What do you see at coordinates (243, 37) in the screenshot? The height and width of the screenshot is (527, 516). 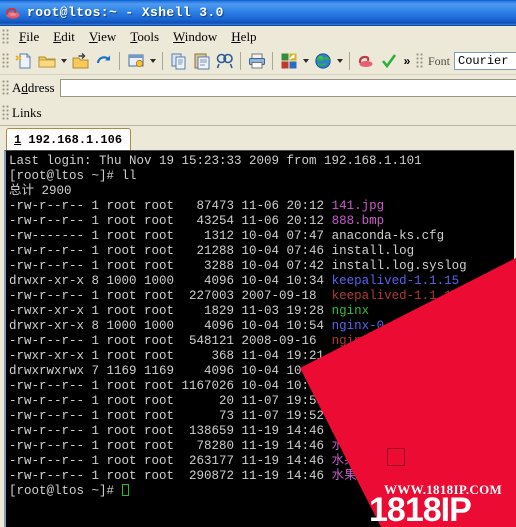 I see `menu-help: Help` at bounding box center [243, 37].